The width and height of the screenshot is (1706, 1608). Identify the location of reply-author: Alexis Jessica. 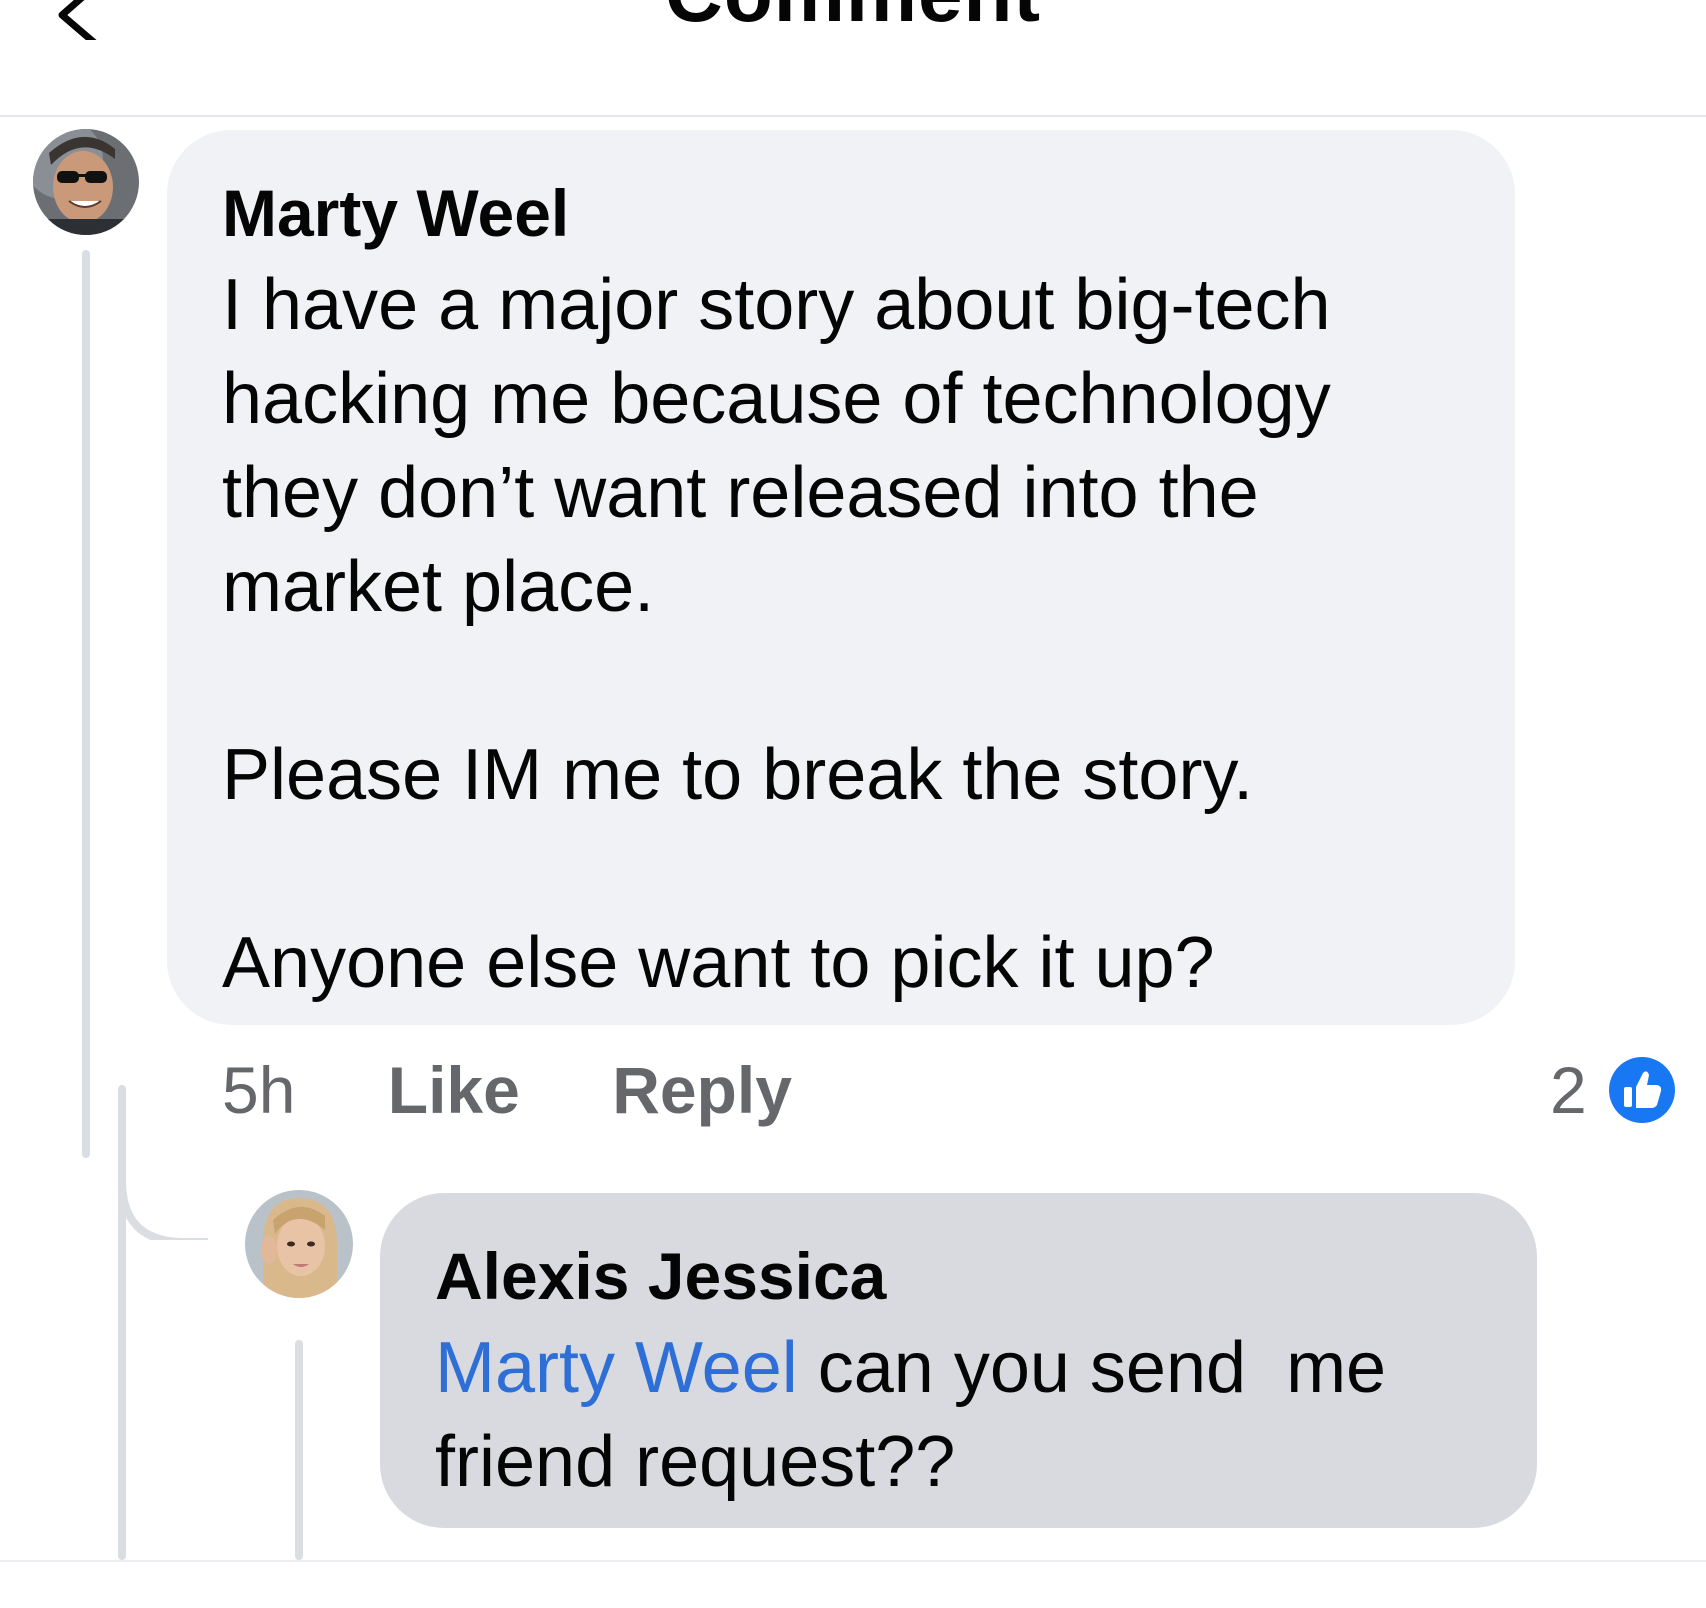
(958, 1276).